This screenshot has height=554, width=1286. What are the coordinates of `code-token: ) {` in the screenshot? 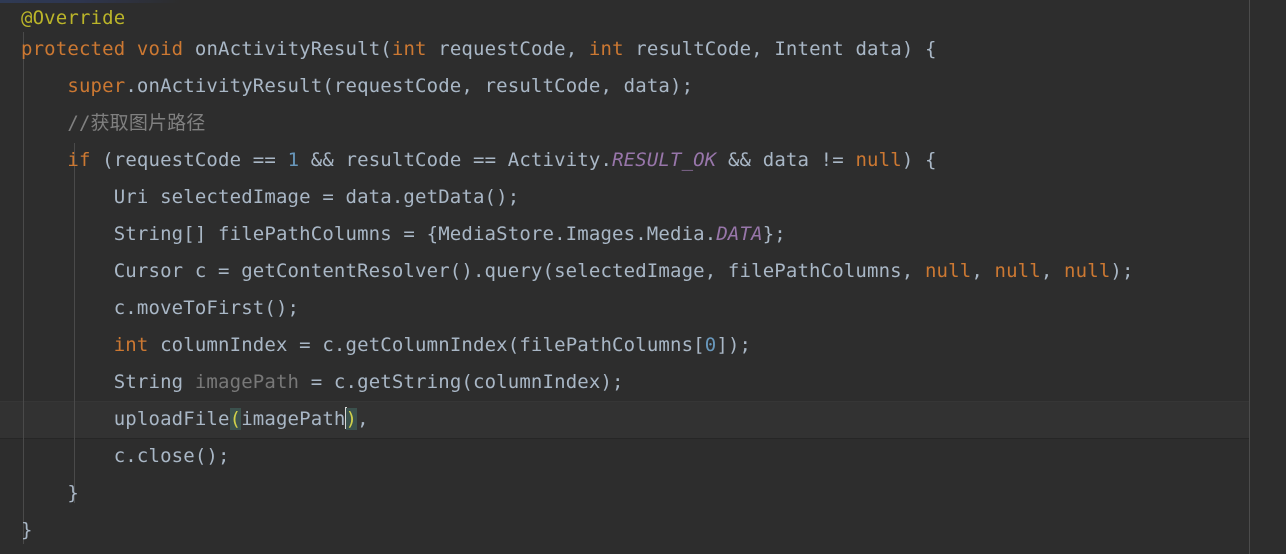 It's located at (919, 160).